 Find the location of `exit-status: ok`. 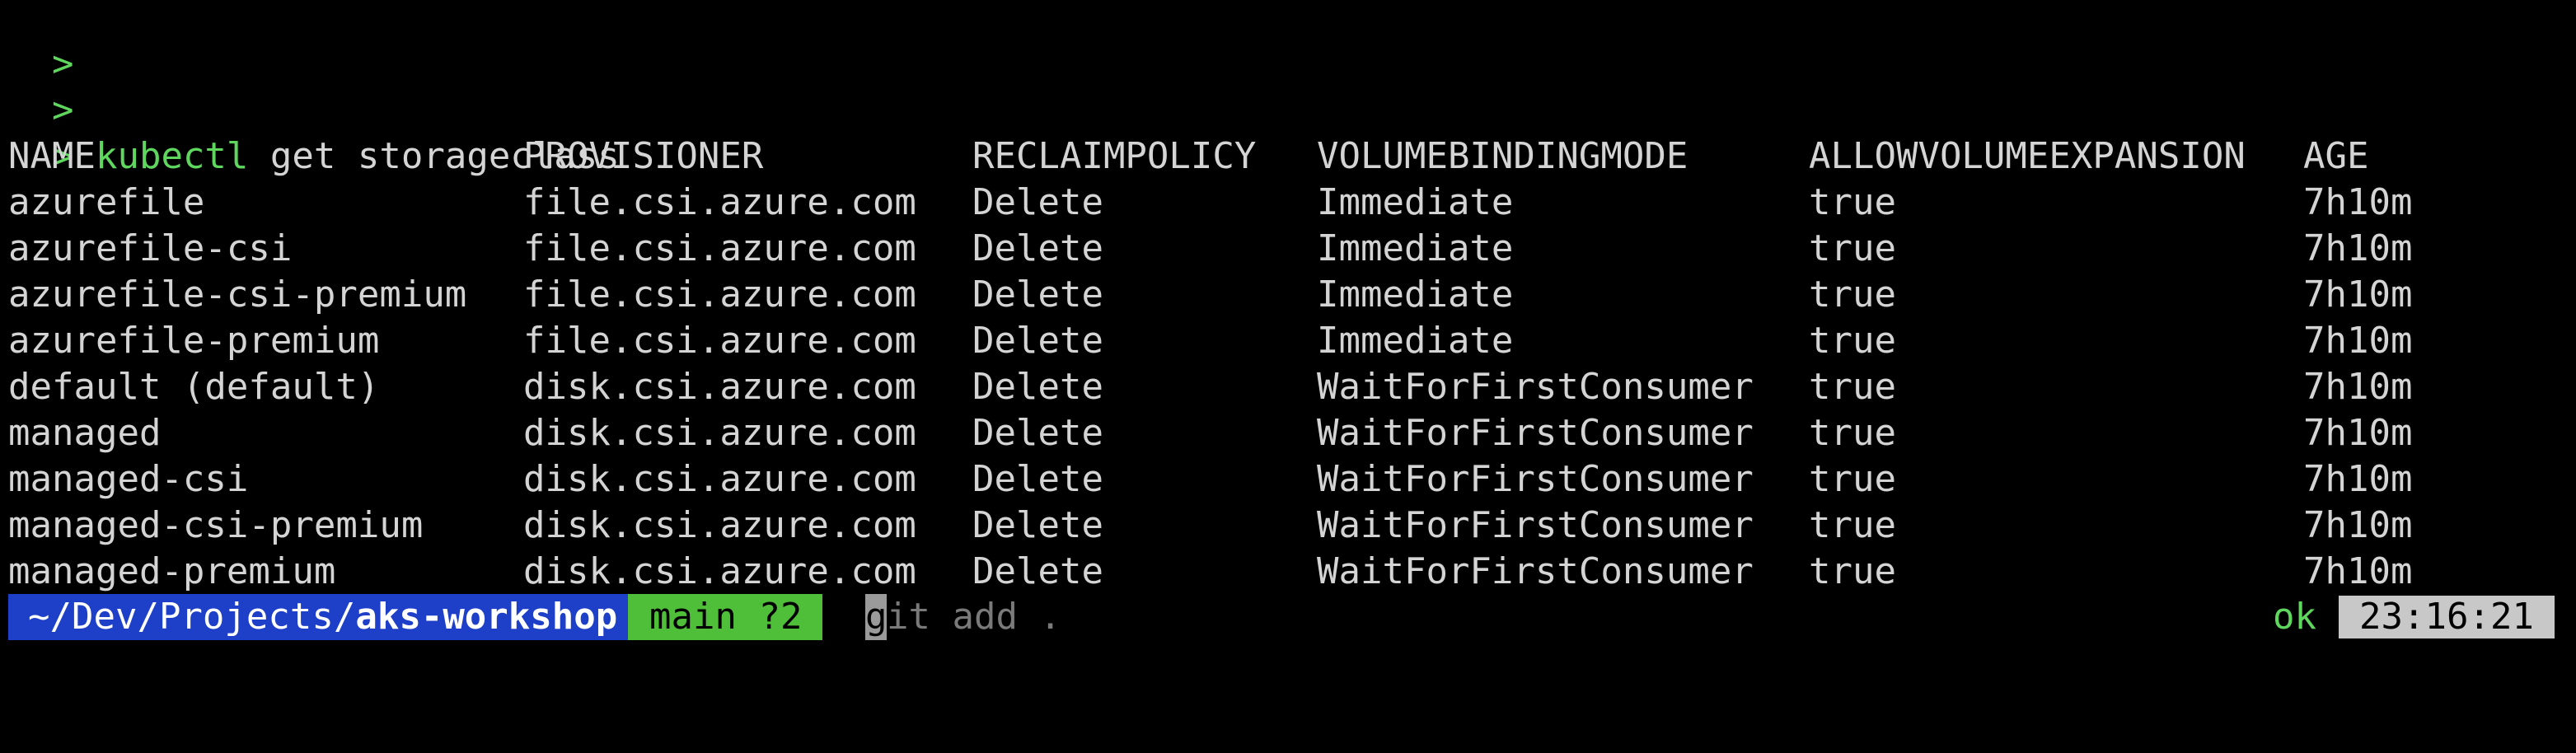

exit-status: ok is located at coordinates (2294, 617).